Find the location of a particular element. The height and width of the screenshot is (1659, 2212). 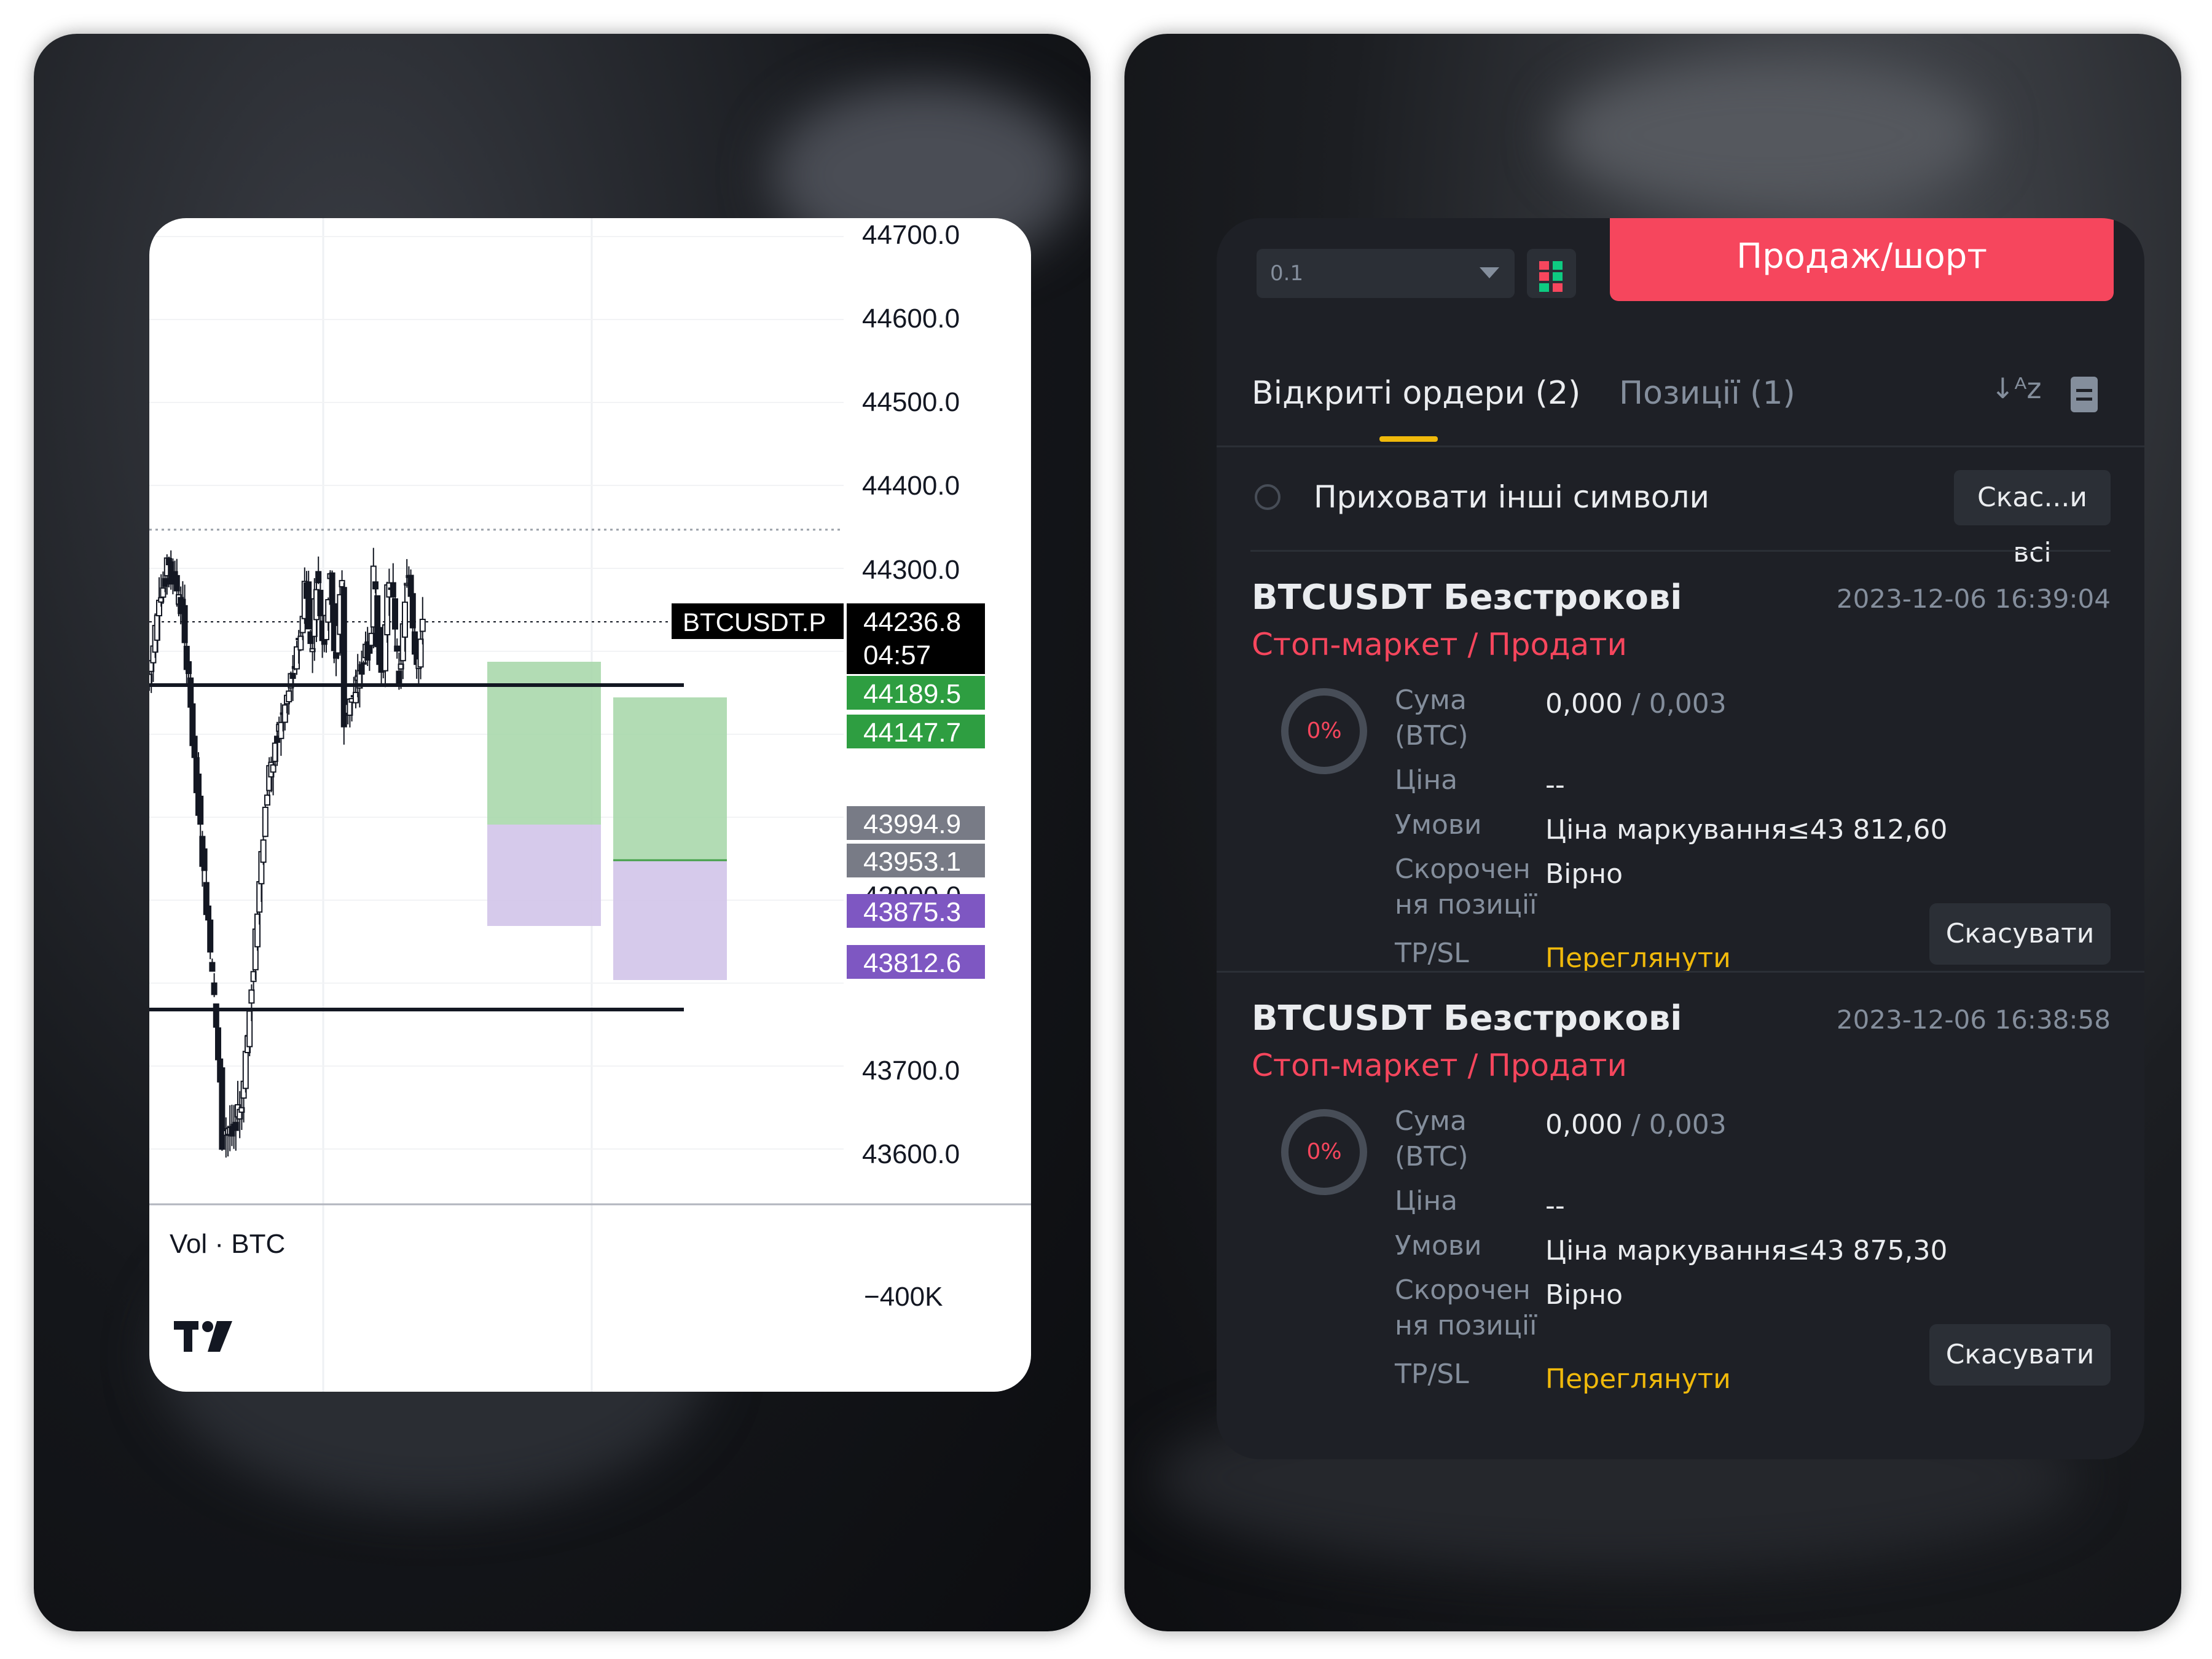

orderbook-layout-icon is located at coordinates (1551, 273).